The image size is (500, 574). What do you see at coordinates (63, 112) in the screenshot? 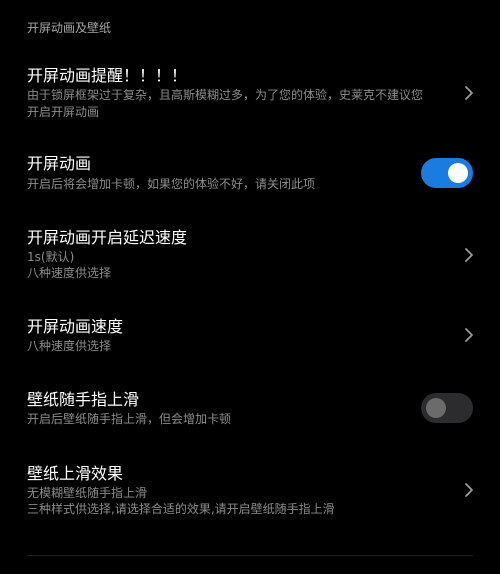
I see `item-subtitle-line: 开启开屏动画` at bounding box center [63, 112].